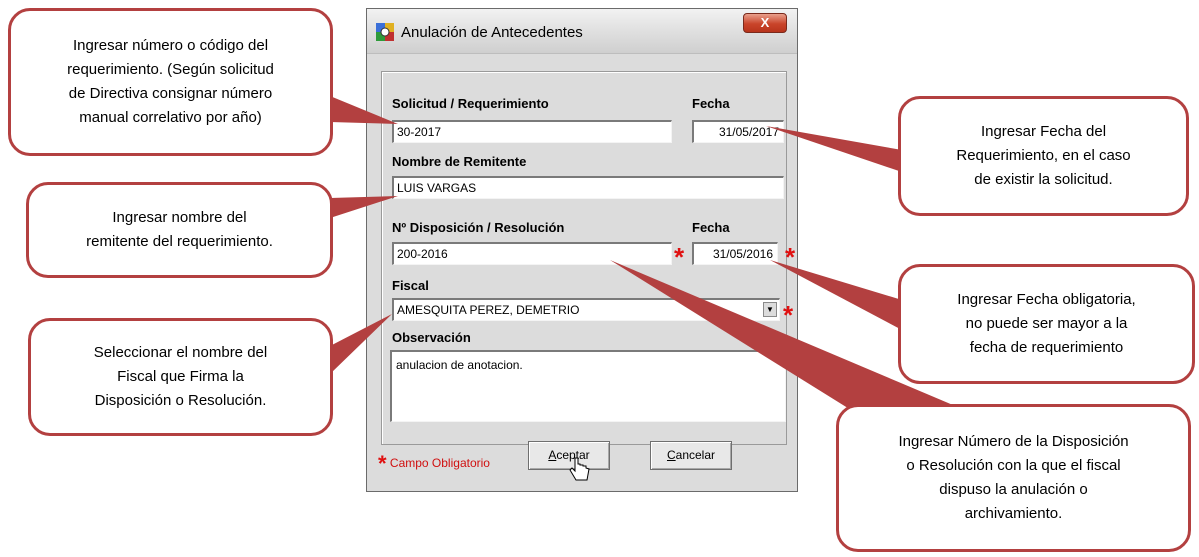 The image size is (1199, 557). What do you see at coordinates (1013, 465) in the screenshot?
I see `callout-line: o Resolución con la que el fiscal` at bounding box center [1013, 465].